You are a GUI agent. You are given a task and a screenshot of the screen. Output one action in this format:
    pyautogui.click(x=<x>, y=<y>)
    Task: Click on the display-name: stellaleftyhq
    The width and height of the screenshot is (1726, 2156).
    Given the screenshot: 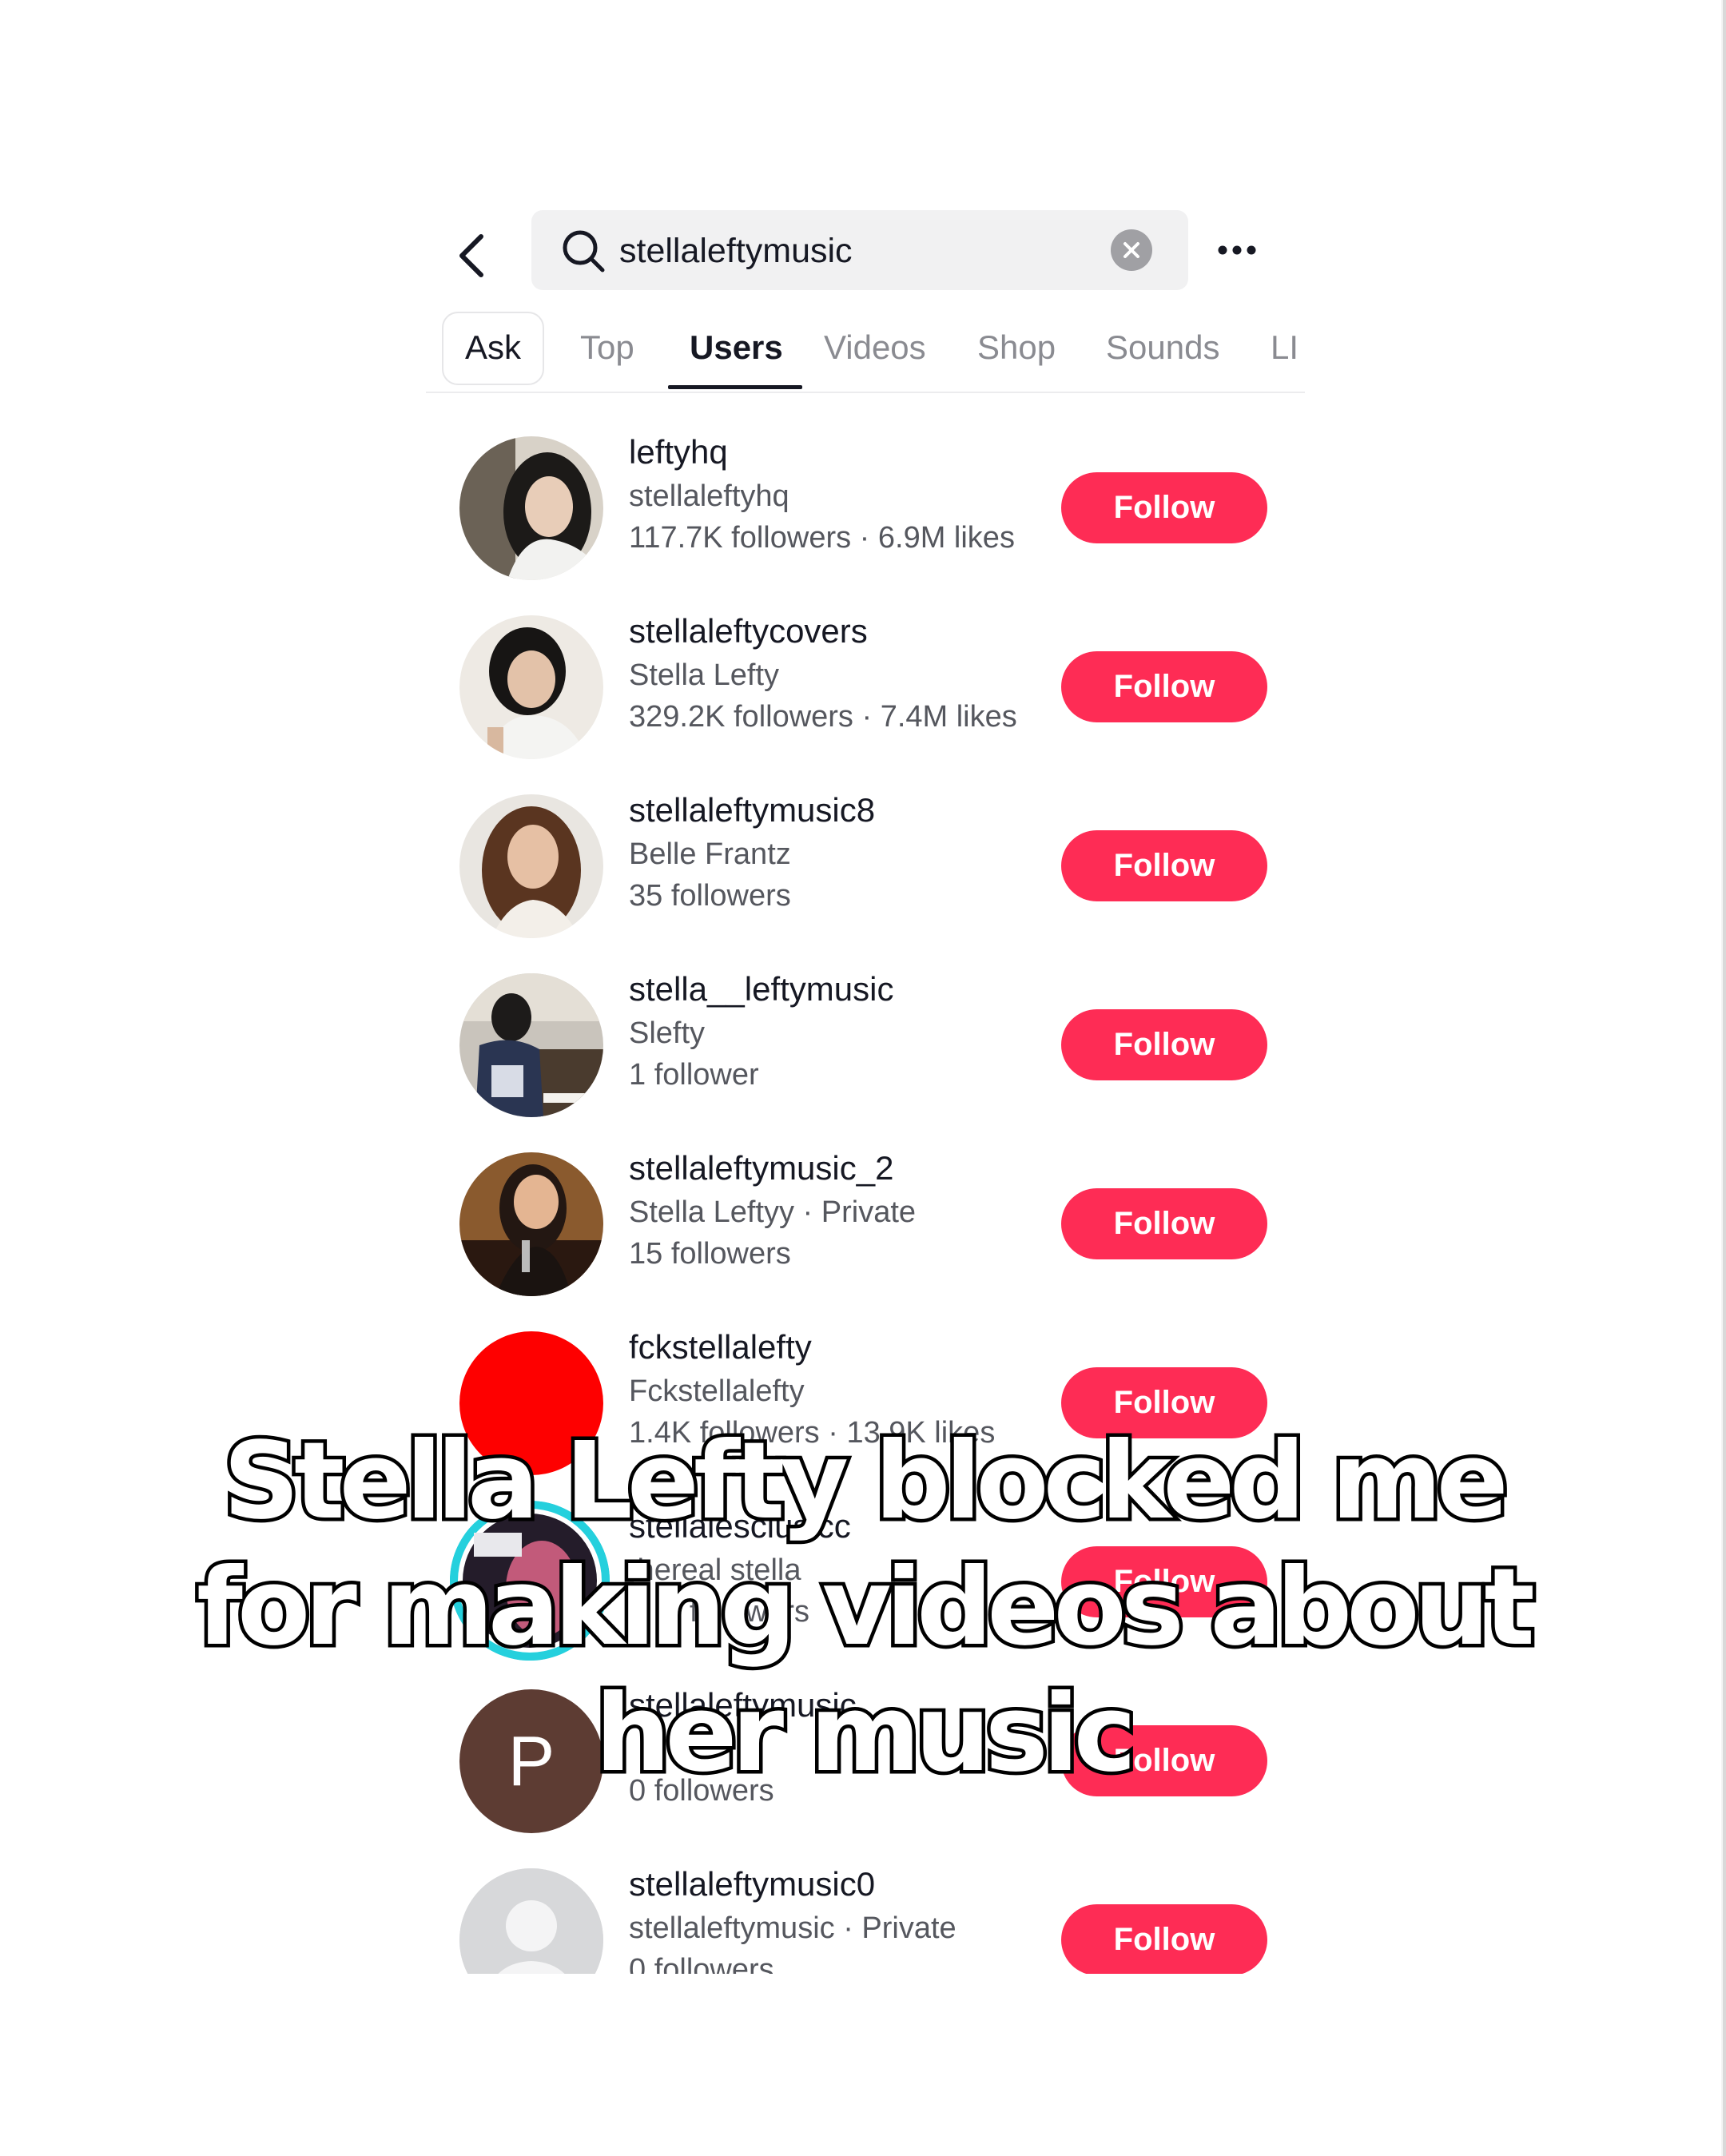 What is the action you would take?
    pyautogui.click(x=709, y=496)
    